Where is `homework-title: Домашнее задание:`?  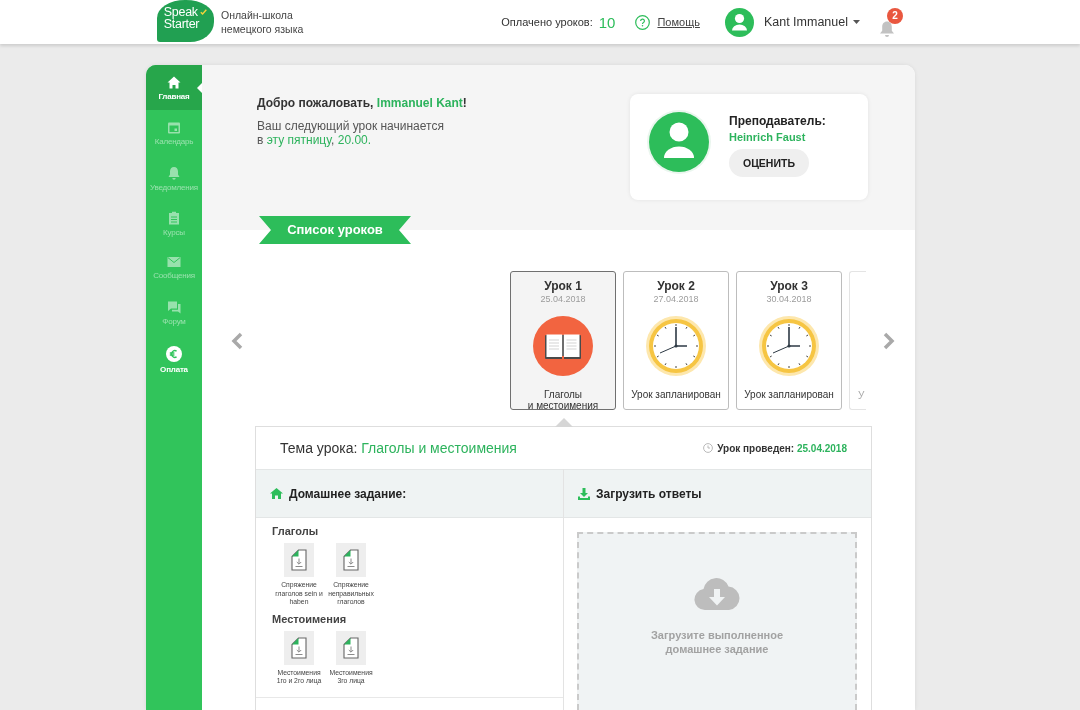 homework-title: Домашнее задание: is located at coordinates (348, 493).